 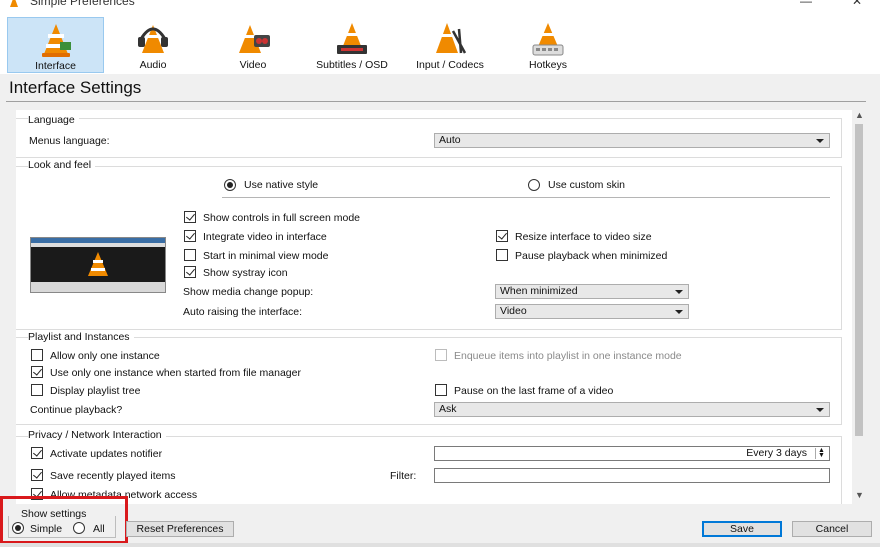 I want to click on one-instance-fm-checkbox, so click(x=37, y=372).